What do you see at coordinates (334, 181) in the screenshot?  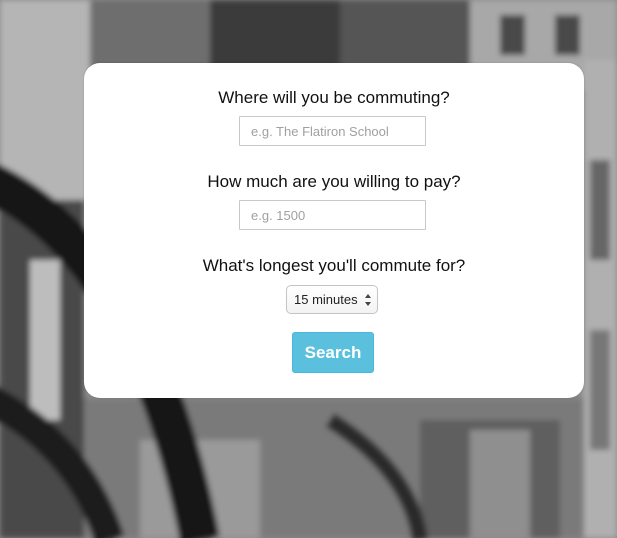 I see `max-price-label: How much are you willing to pay?` at bounding box center [334, 181].